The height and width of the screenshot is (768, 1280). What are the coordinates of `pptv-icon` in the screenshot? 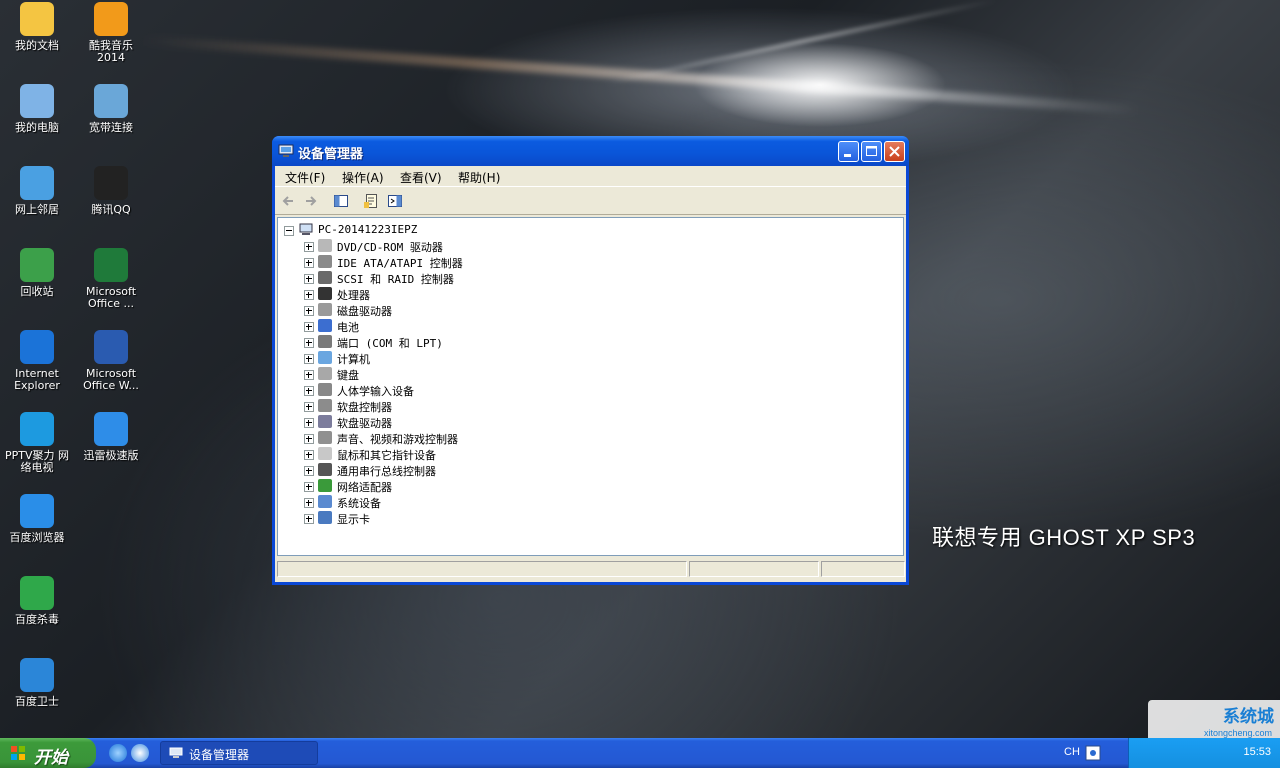 It's located at (37, 429).